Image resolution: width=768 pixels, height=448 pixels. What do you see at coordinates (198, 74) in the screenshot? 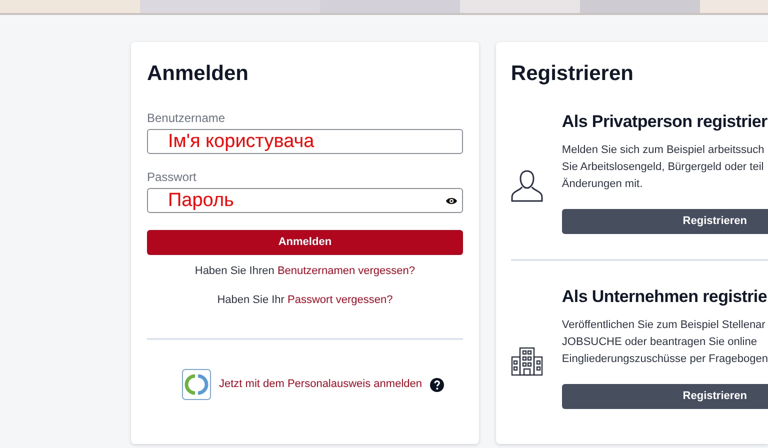
I see `login-heading: Anmelden` at bounding box center [198, 74].